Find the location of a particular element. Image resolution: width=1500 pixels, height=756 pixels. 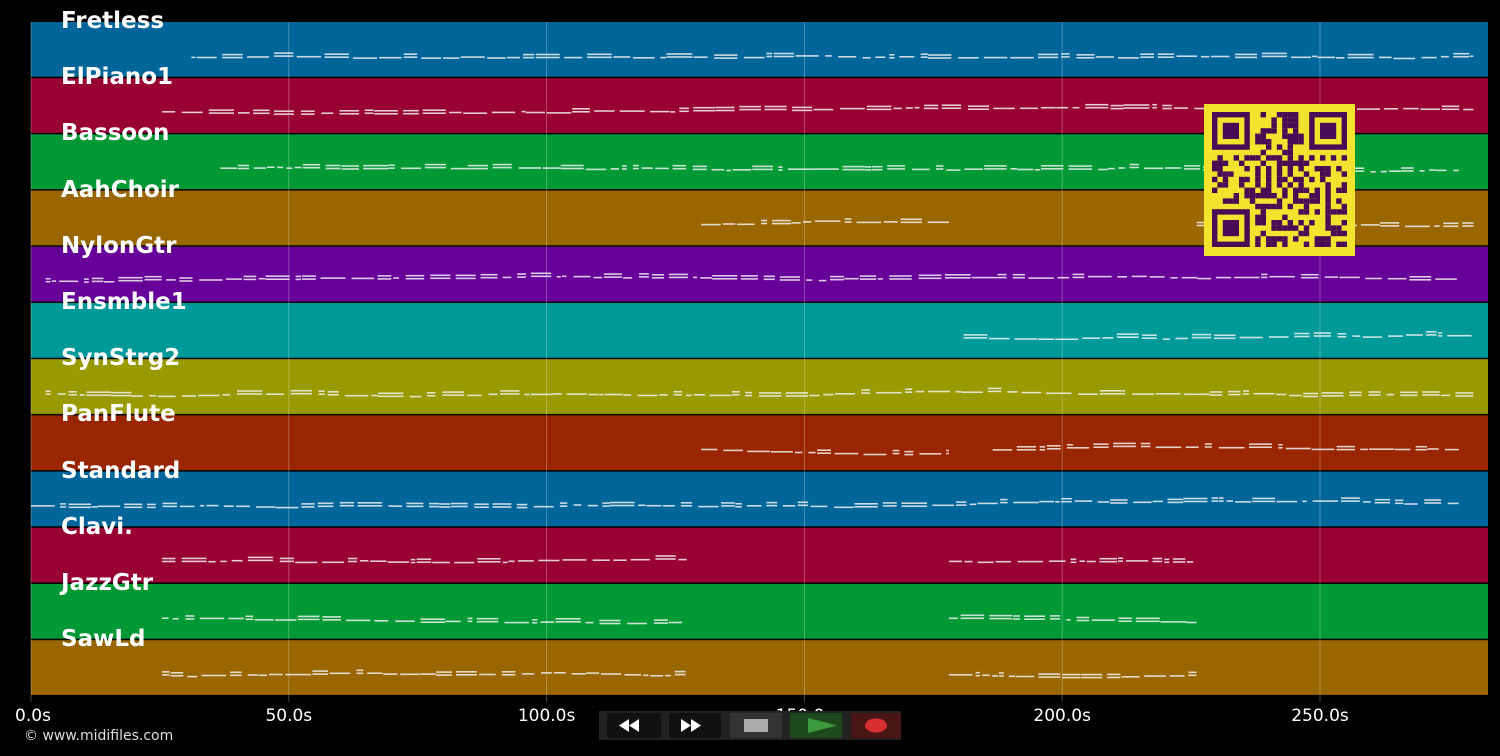

qr-code is located at coordinates (1279, 180).